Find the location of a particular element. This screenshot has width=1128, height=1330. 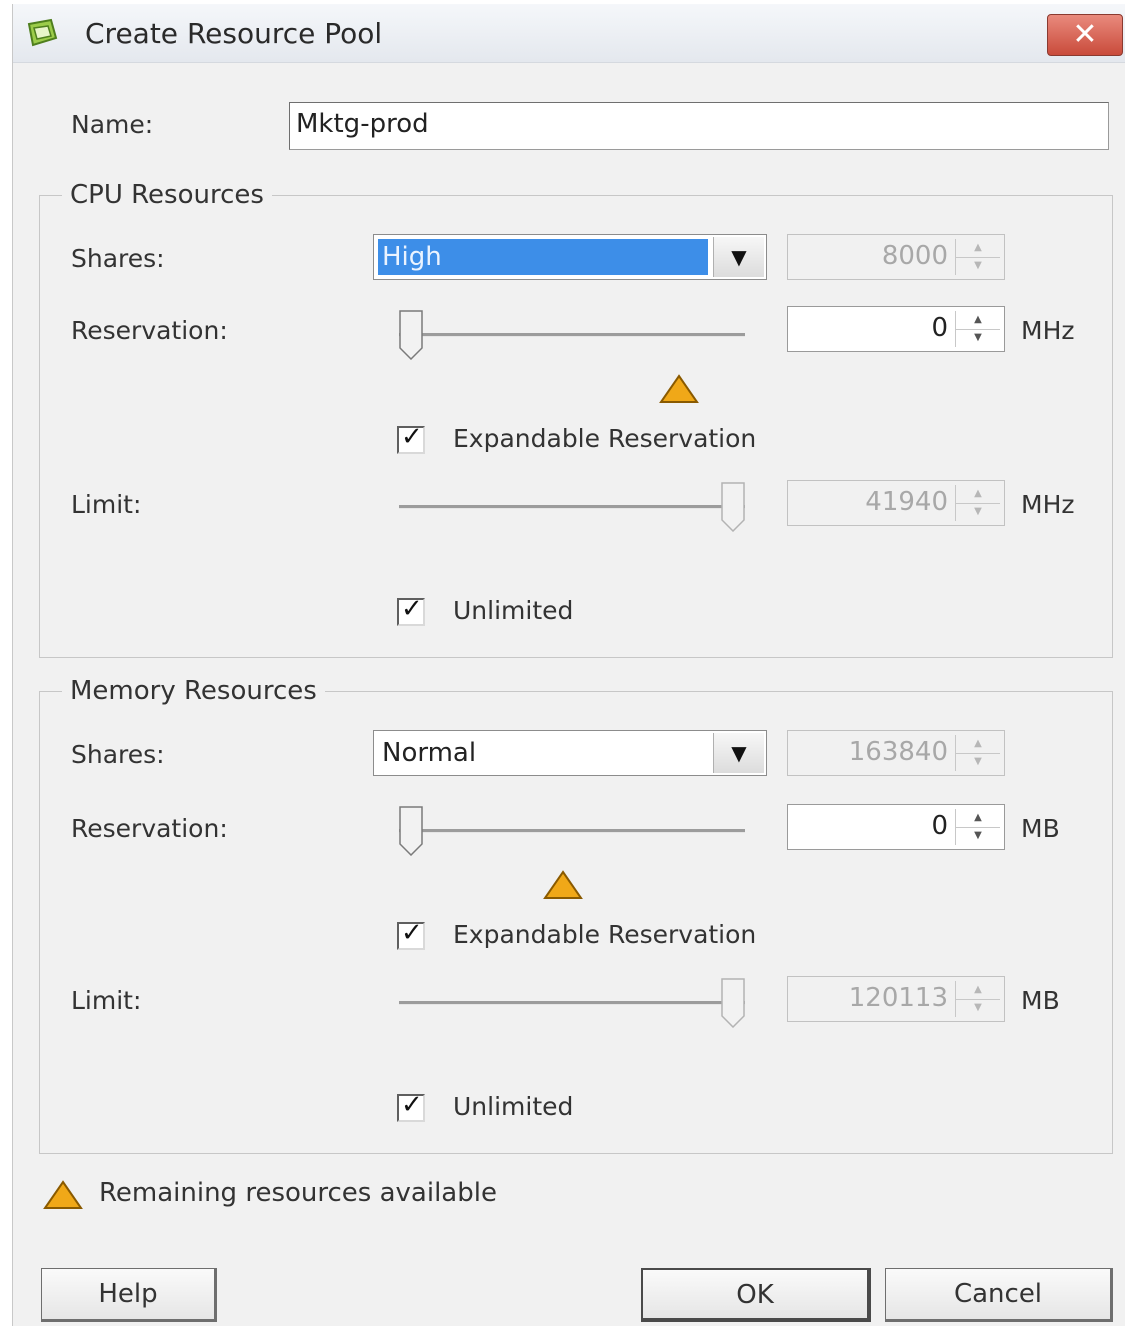

cpu-limit-label: Limit: is located at coordinates (106, 504).